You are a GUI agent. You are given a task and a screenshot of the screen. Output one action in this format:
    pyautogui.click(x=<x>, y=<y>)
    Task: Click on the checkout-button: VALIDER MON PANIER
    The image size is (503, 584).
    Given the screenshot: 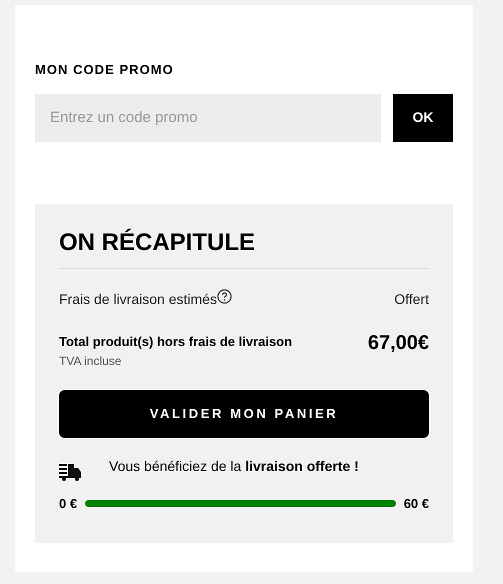 What is the action you would take?
    pyautogui.click(x=244, y=414)
    